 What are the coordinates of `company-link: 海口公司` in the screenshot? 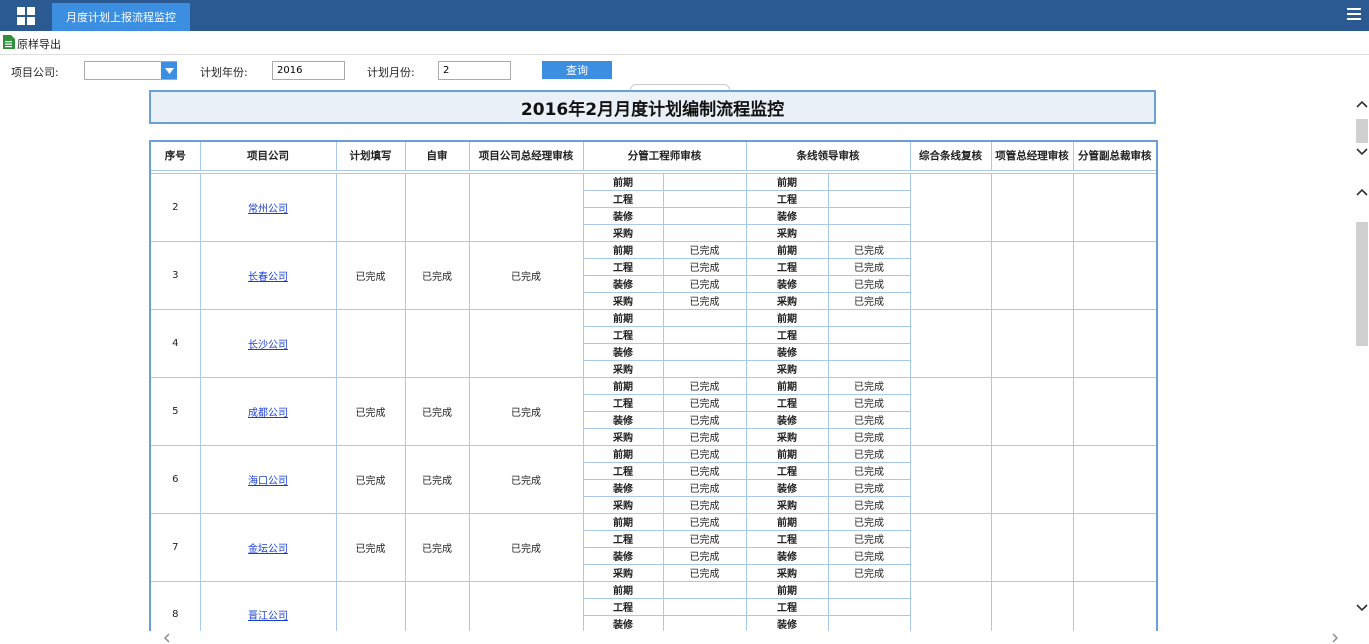 It's located at (268, 481).